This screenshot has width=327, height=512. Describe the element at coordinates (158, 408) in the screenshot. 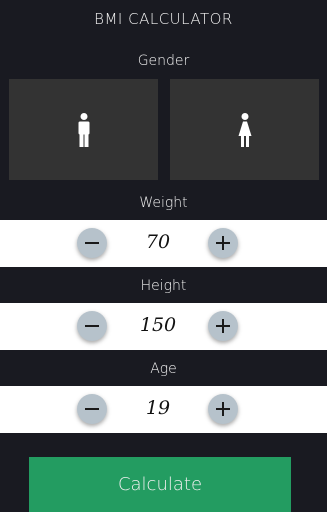

I see `age-value: 19` at that location.